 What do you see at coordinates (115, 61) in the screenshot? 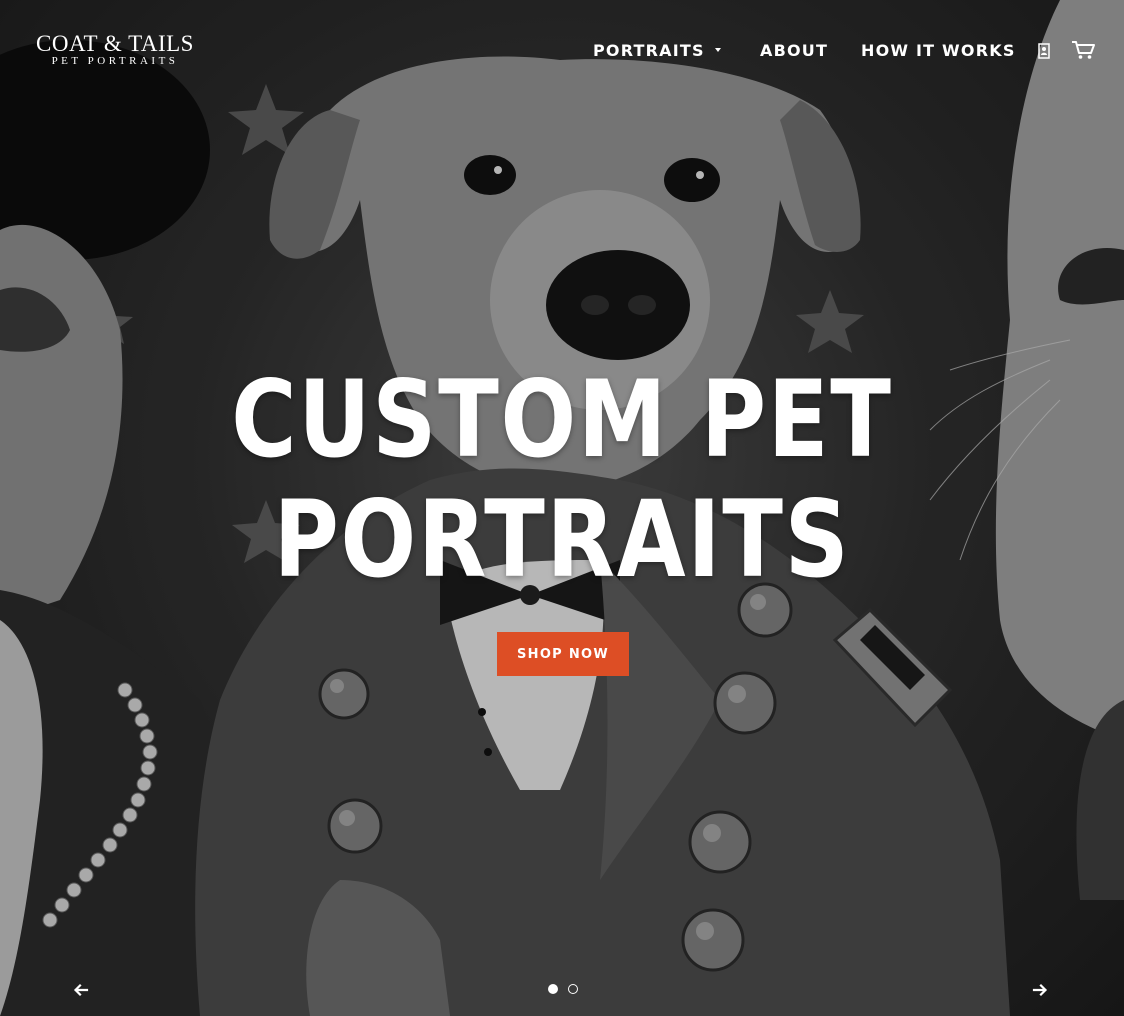
I see `logo-subtitle: PET PORTRAITS` at bounding box center [115, 61].